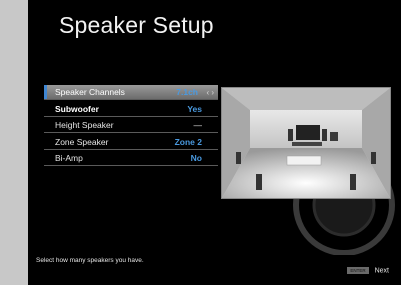 The width and height of the screenshot is (401, 285). I want to click on next-label: Next, so click(381, 271).